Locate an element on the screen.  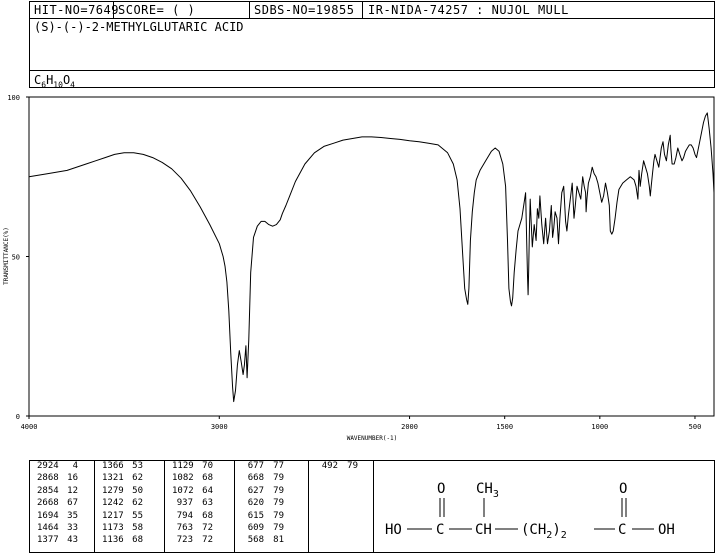
peak-wavenumber: 1694 is located at coordinates (48, 515).